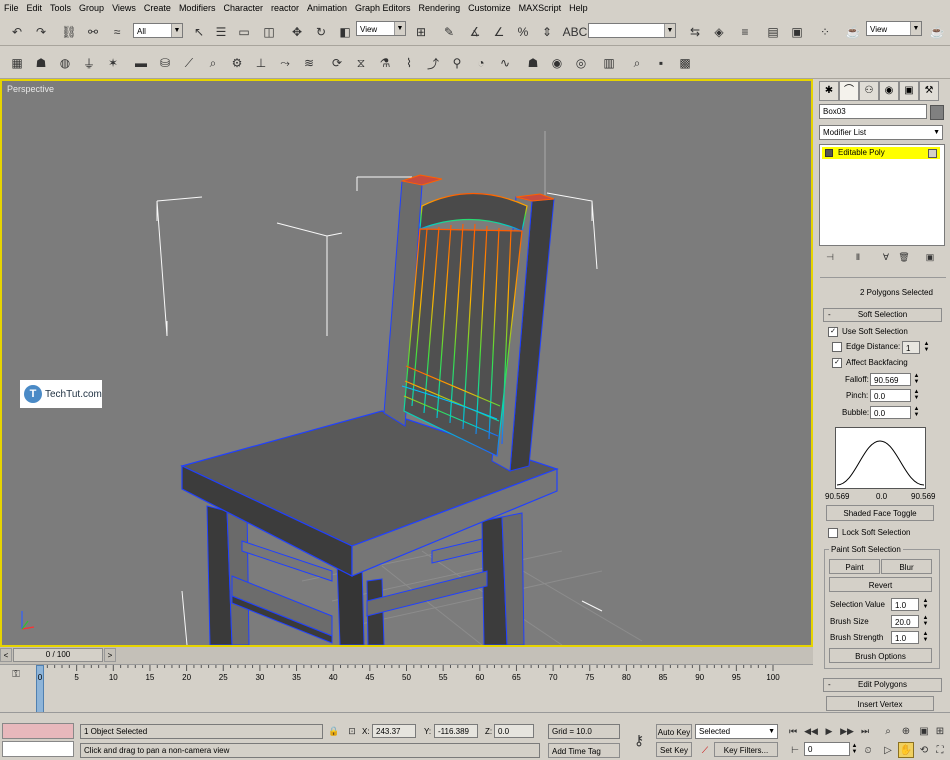 The width and height of the screenshot is (950, 760). I want to click on menu-character: Character, so click(243, 8).